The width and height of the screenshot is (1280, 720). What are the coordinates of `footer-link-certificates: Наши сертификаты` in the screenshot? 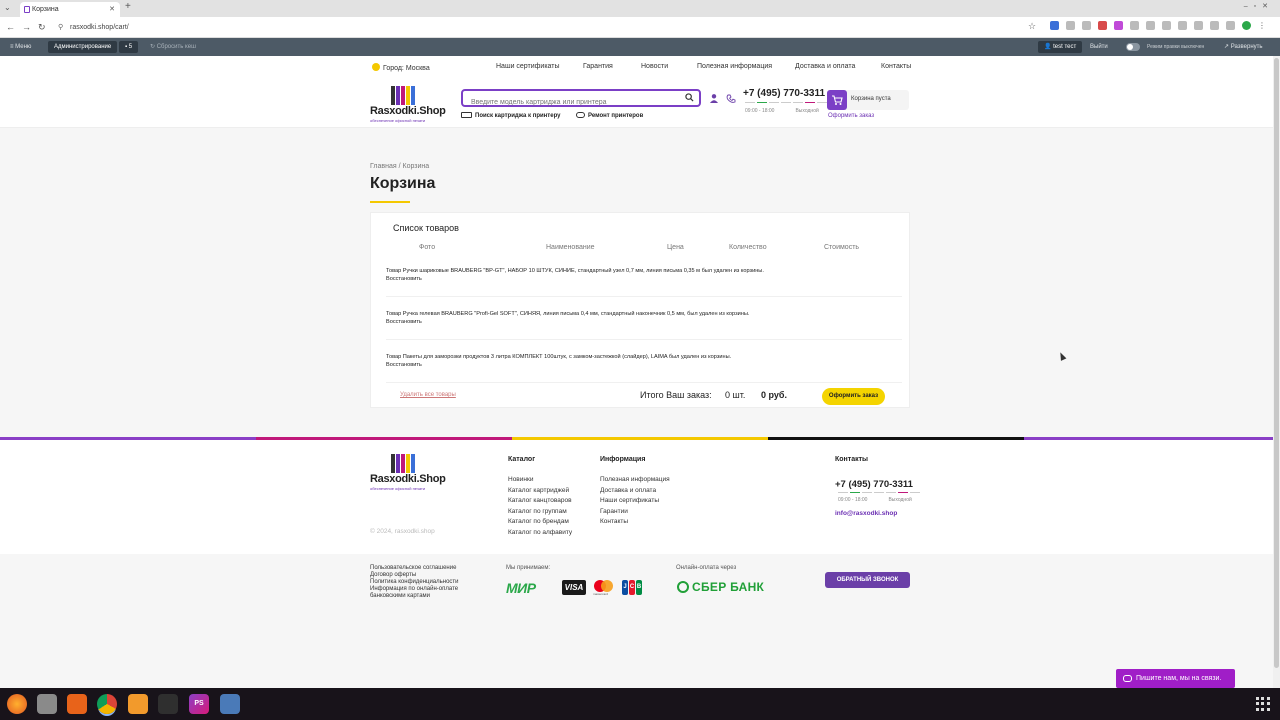 It's located at (629, 500).